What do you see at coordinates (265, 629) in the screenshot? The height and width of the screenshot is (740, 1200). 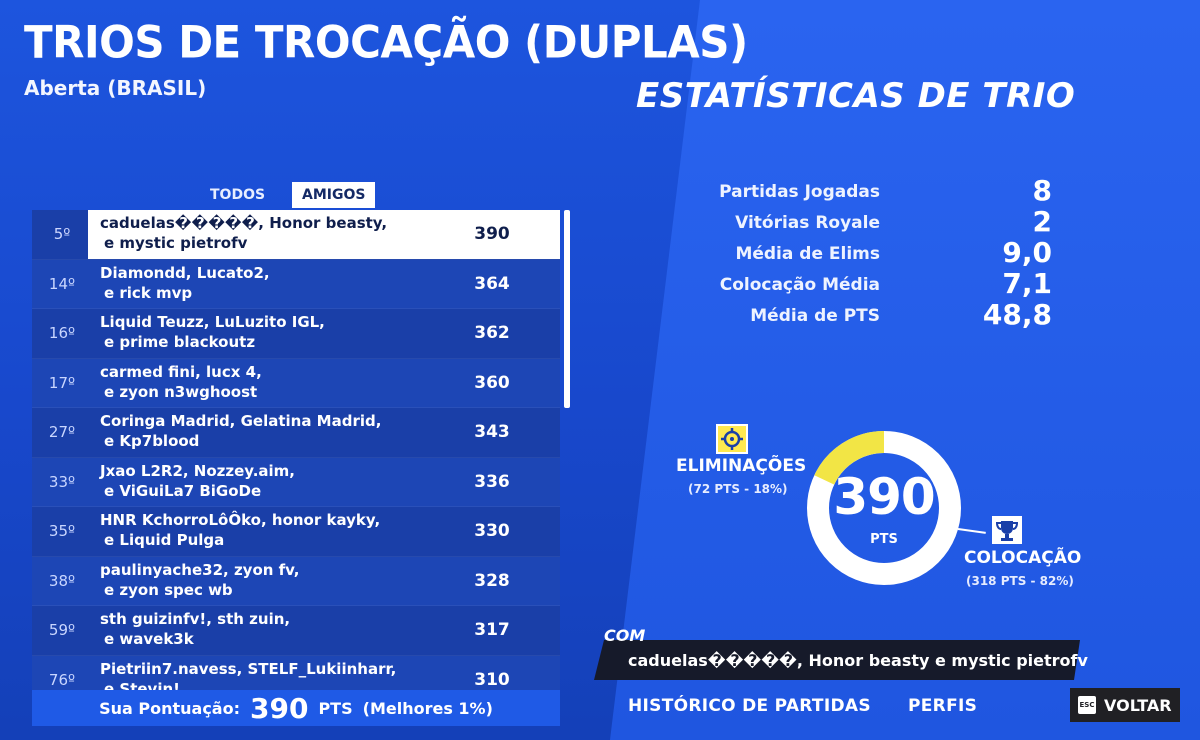 I see `team-names: sth guizinfv!, sth zuin, e wavek3k` at bounding box center [265, 629].